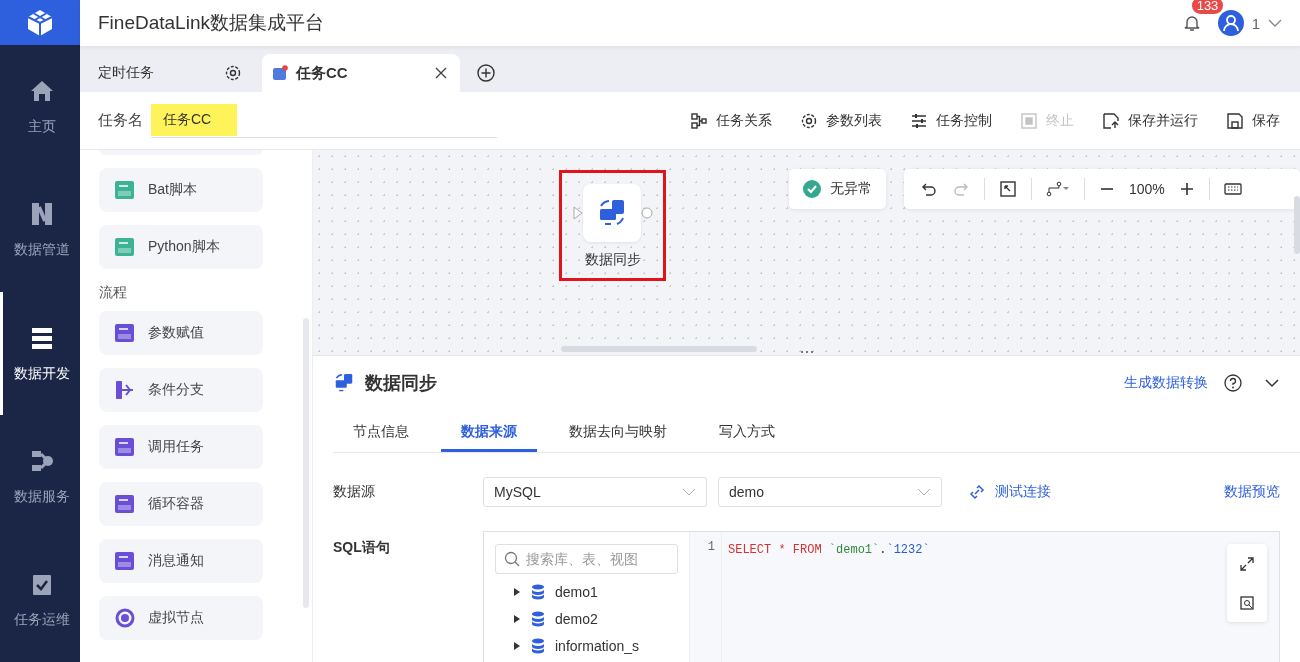 The image size is (1300, 662). I want to click on logo-block, so click(40, 23).